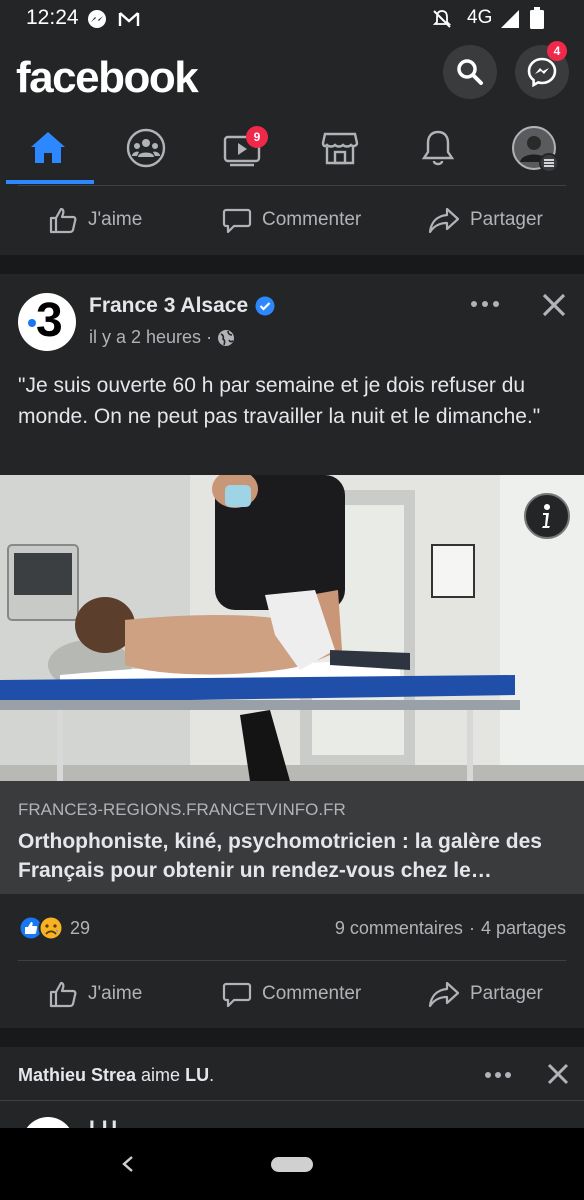  Describe the element at coordinates (245, 149) in the screenshot. I see `tab-watch: 9` at that location.